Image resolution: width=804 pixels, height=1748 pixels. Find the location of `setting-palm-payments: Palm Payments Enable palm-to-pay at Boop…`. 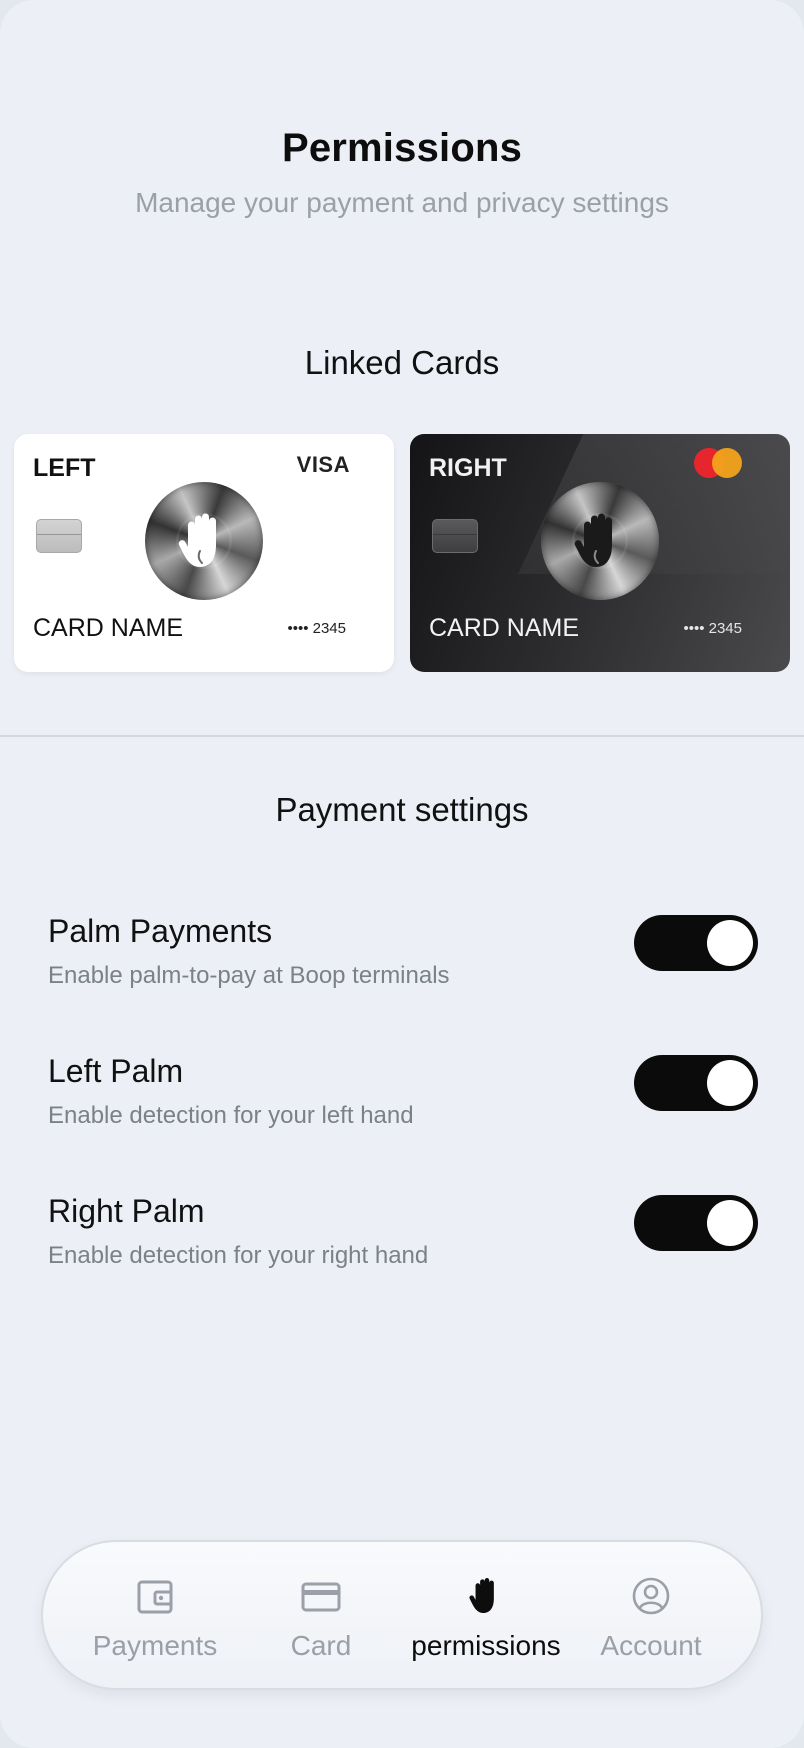

setting-palm-payments: Palm Payments Enable palm-to-pay at Boop… is located at coordinates (403, 953).